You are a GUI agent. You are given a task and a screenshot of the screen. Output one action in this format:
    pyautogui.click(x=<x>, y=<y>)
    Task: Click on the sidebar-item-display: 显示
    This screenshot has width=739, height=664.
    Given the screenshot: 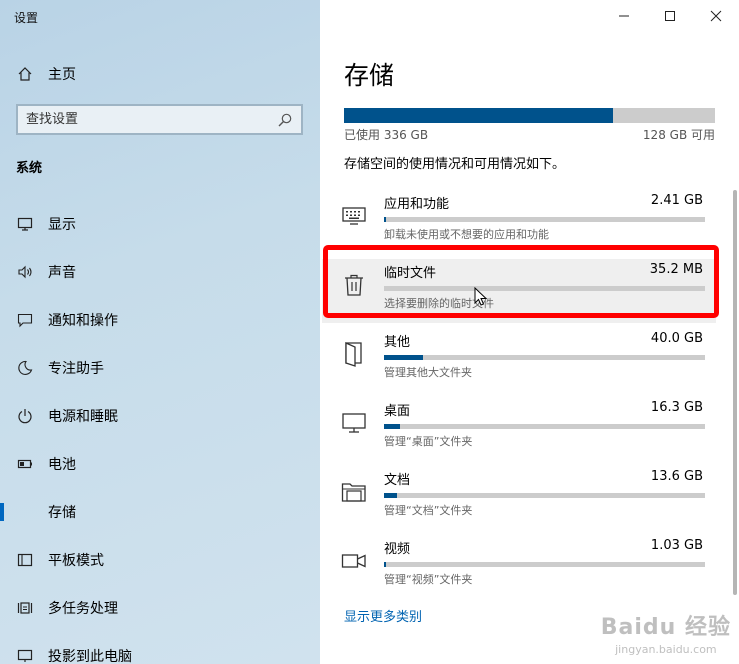 What is the action you would take?
    pyautogui.click(x=160, y=224)
    